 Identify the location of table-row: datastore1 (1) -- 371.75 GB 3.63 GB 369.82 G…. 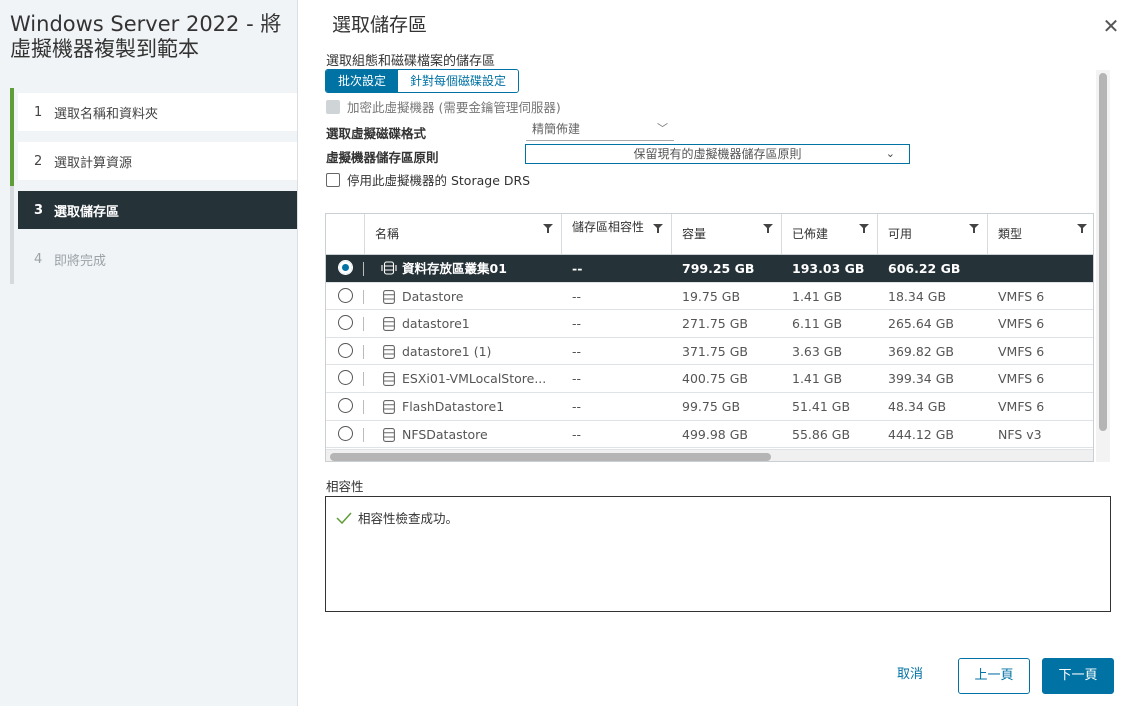
(709, 352).